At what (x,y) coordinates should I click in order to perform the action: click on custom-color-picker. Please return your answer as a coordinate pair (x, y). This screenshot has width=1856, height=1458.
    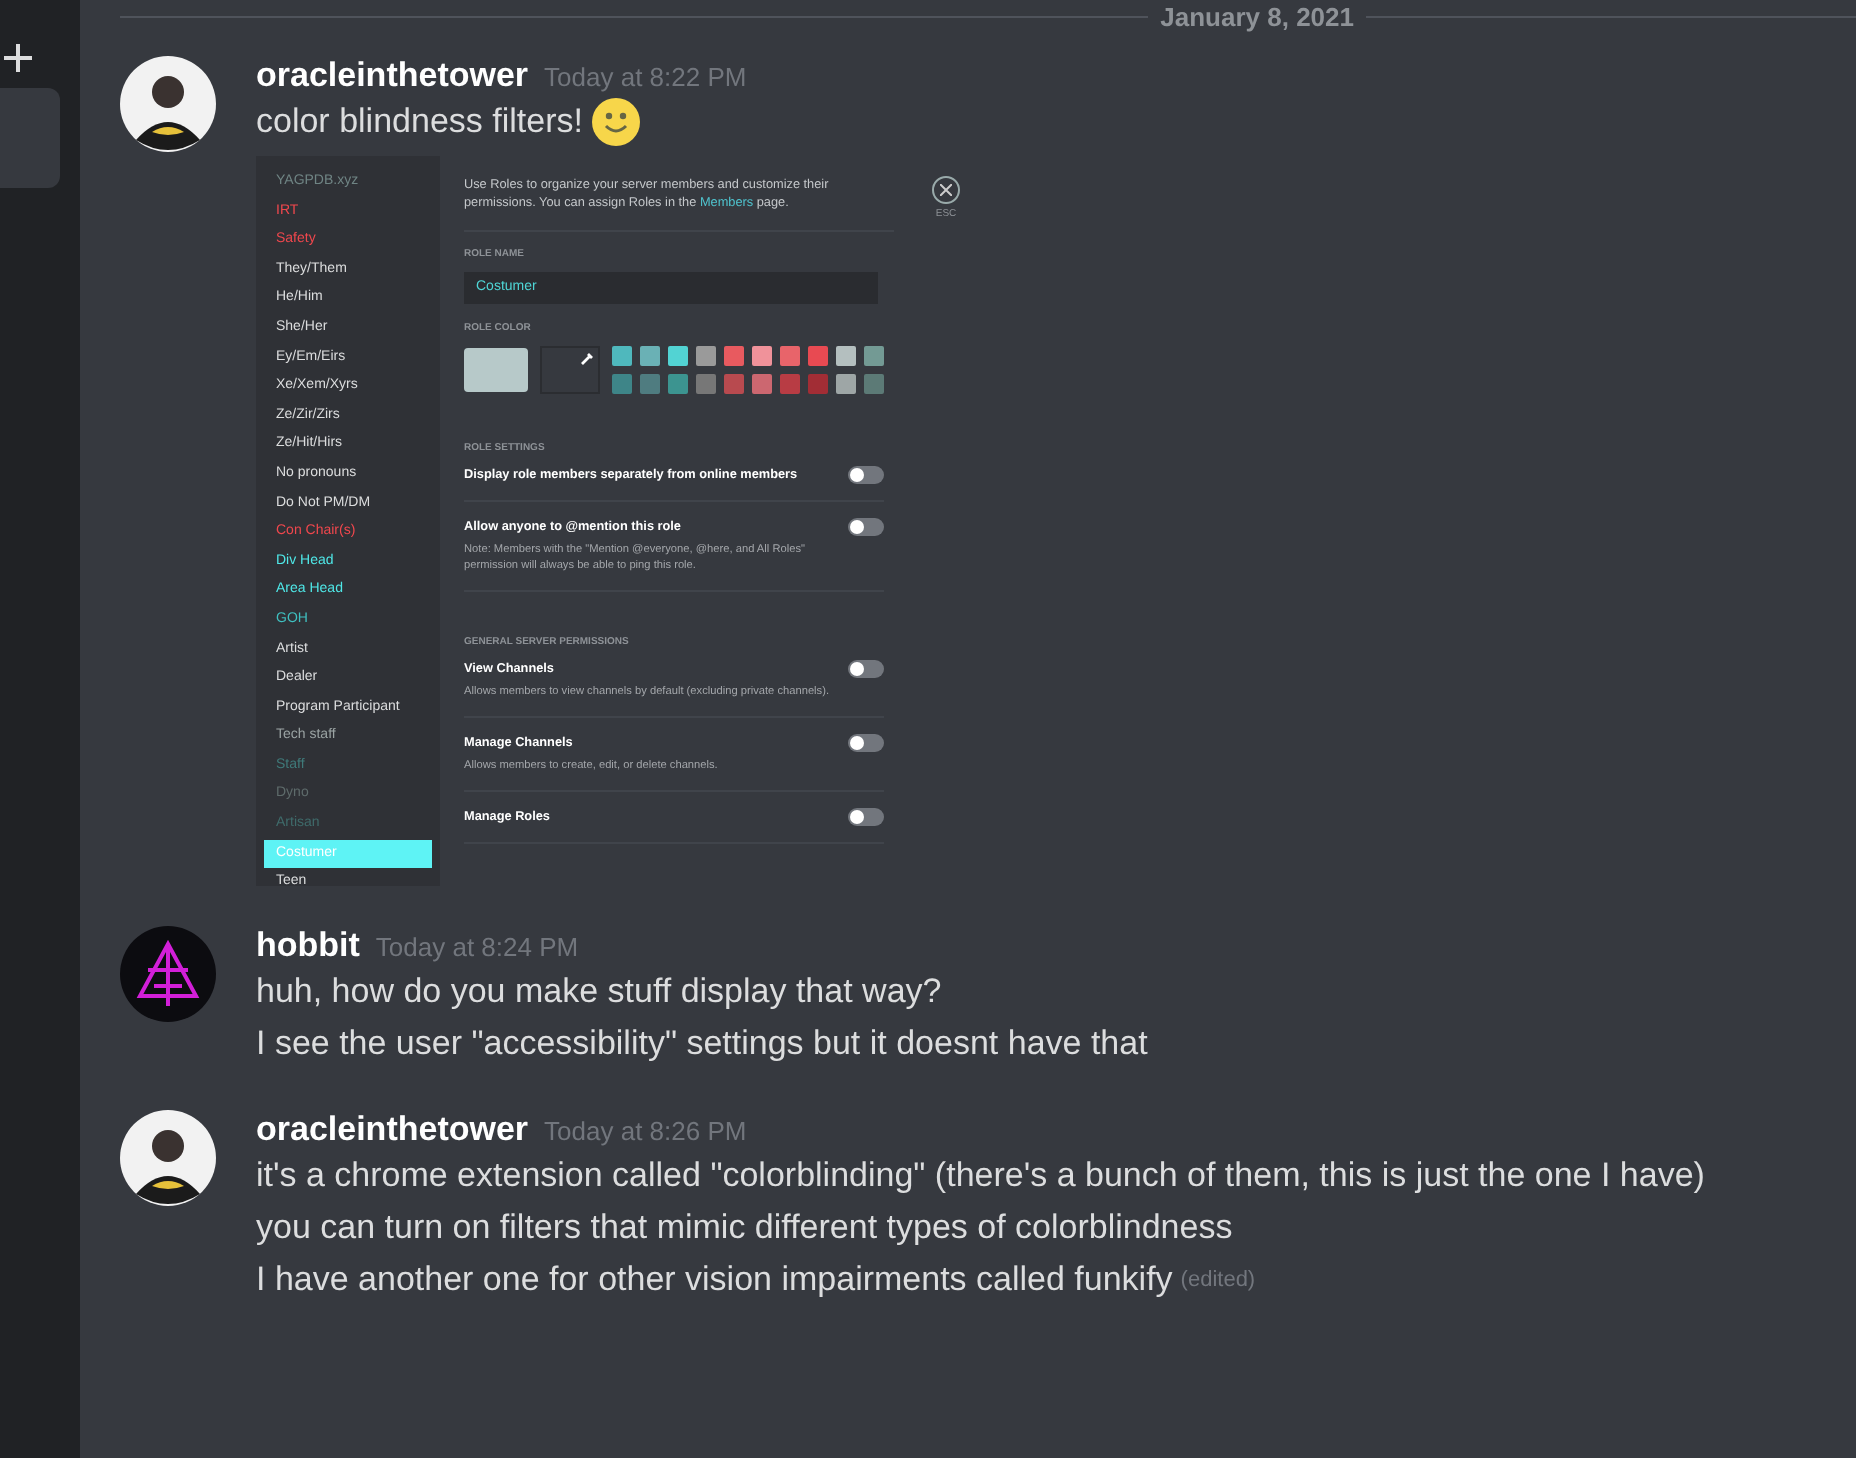
    Looking at the image, I should click on (570, 370).